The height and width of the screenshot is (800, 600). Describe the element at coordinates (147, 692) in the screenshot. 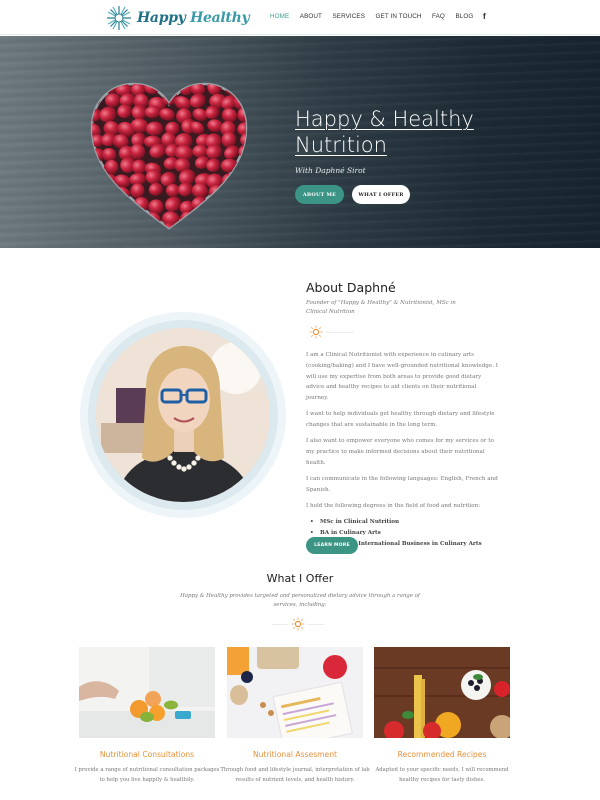

I see `consultation-image` at that location.